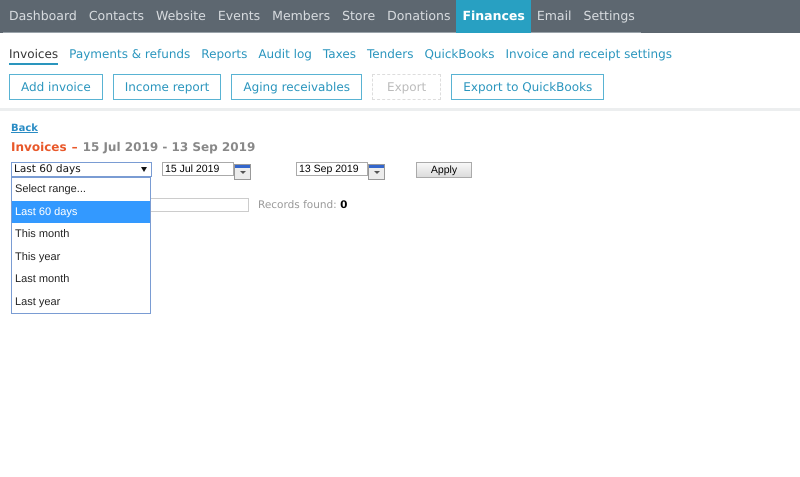 Image resolution: width=800 pixels, height=477 pixels. Describe the element at coordinates (285, 54) in the screenshot. I see `sub-tab: Audit log` at that location.